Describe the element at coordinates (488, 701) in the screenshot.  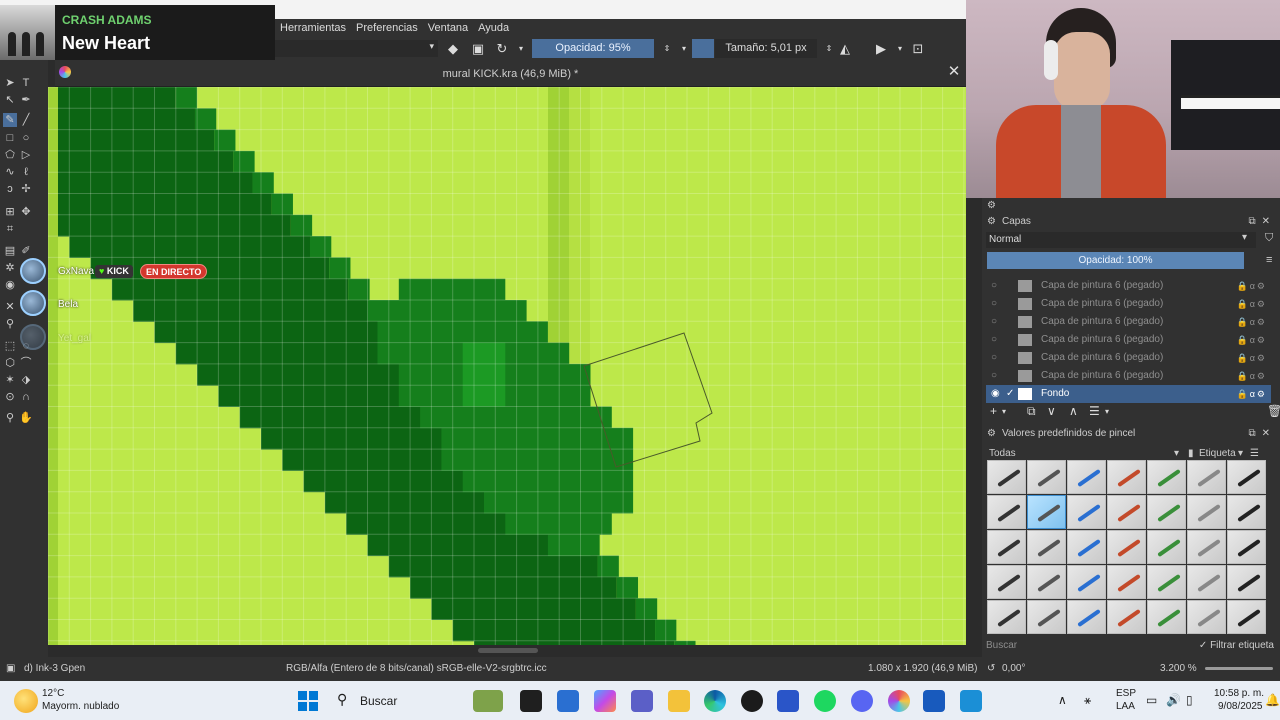
I see `search-highlight-icon` at that location.